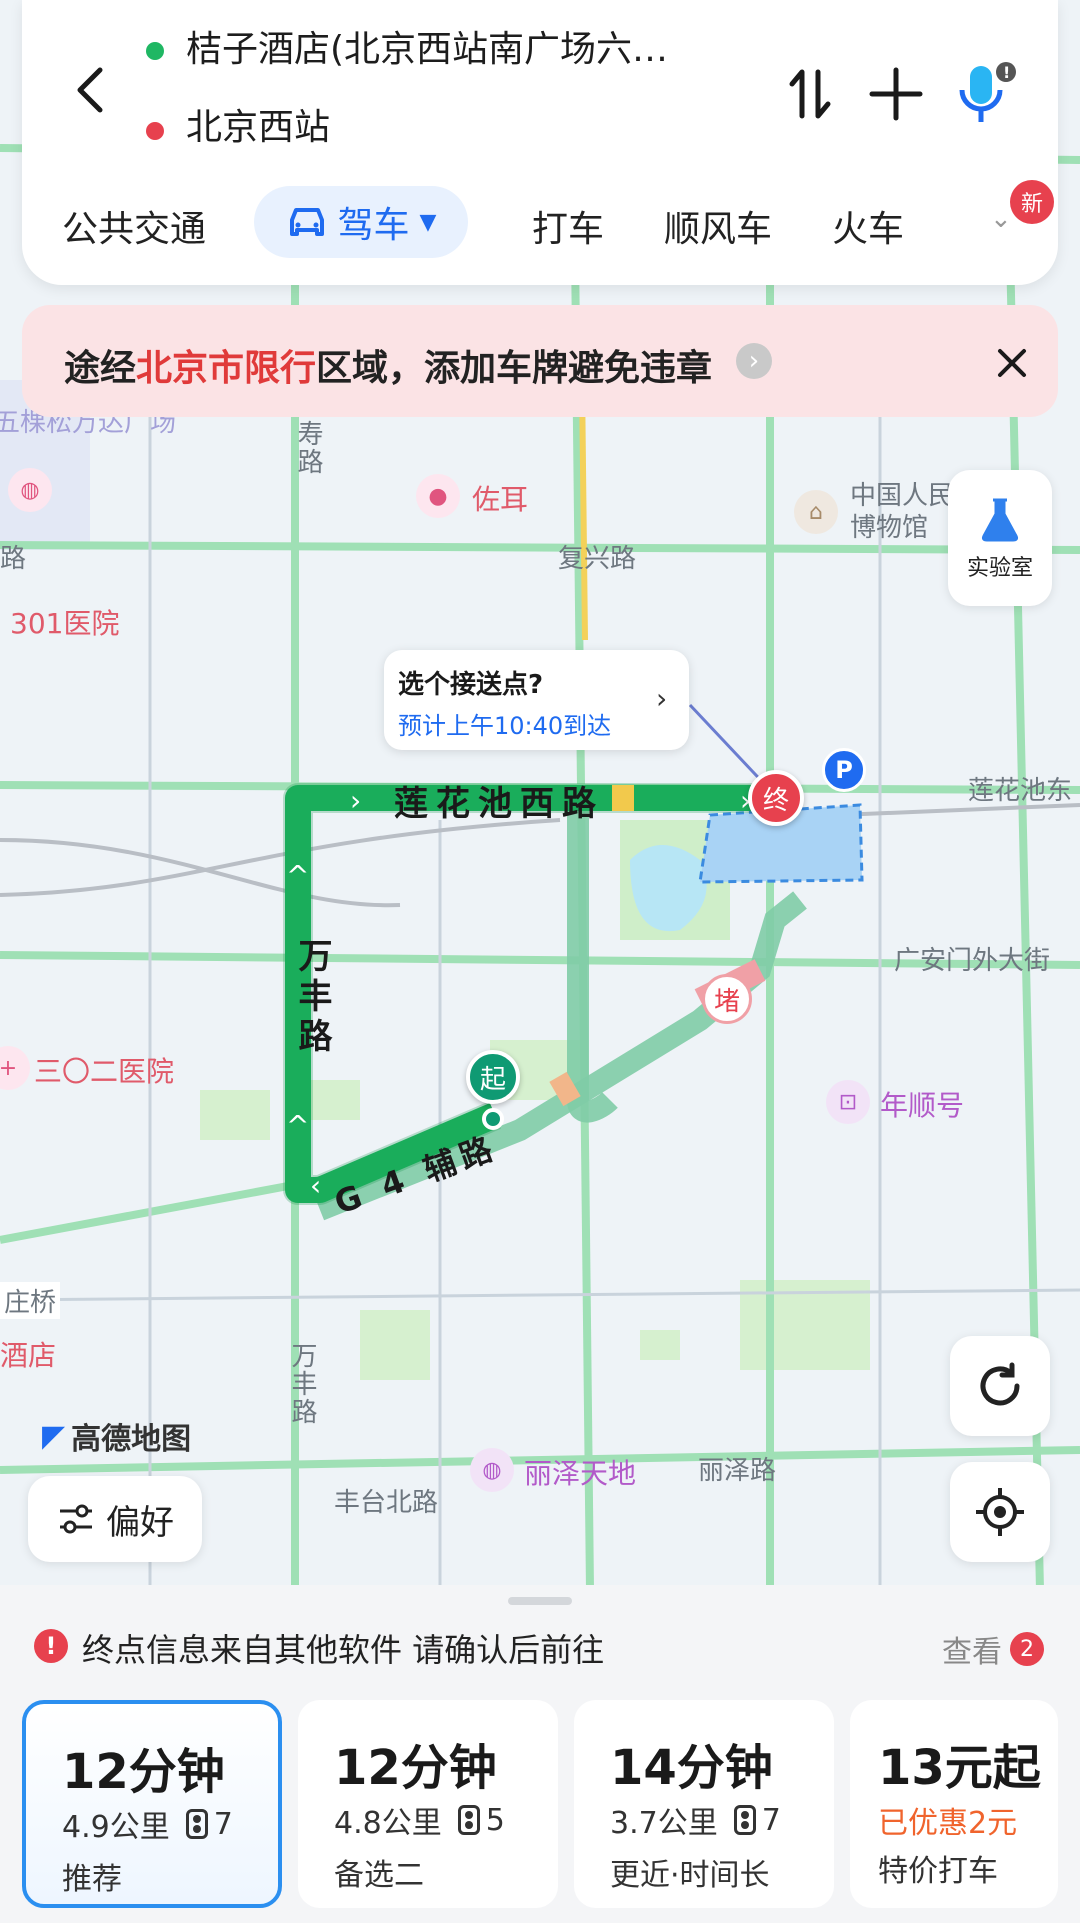 Image resolution: width=1080 pixels, height=1923 pixels. I want to click on parking-icon: P, so click(844, 770).